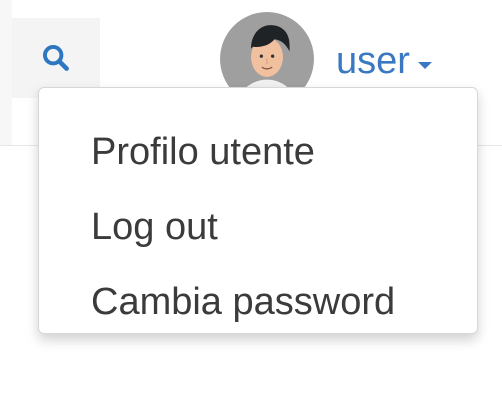  I want to click on chevron-down-icon, so click(424, 65).